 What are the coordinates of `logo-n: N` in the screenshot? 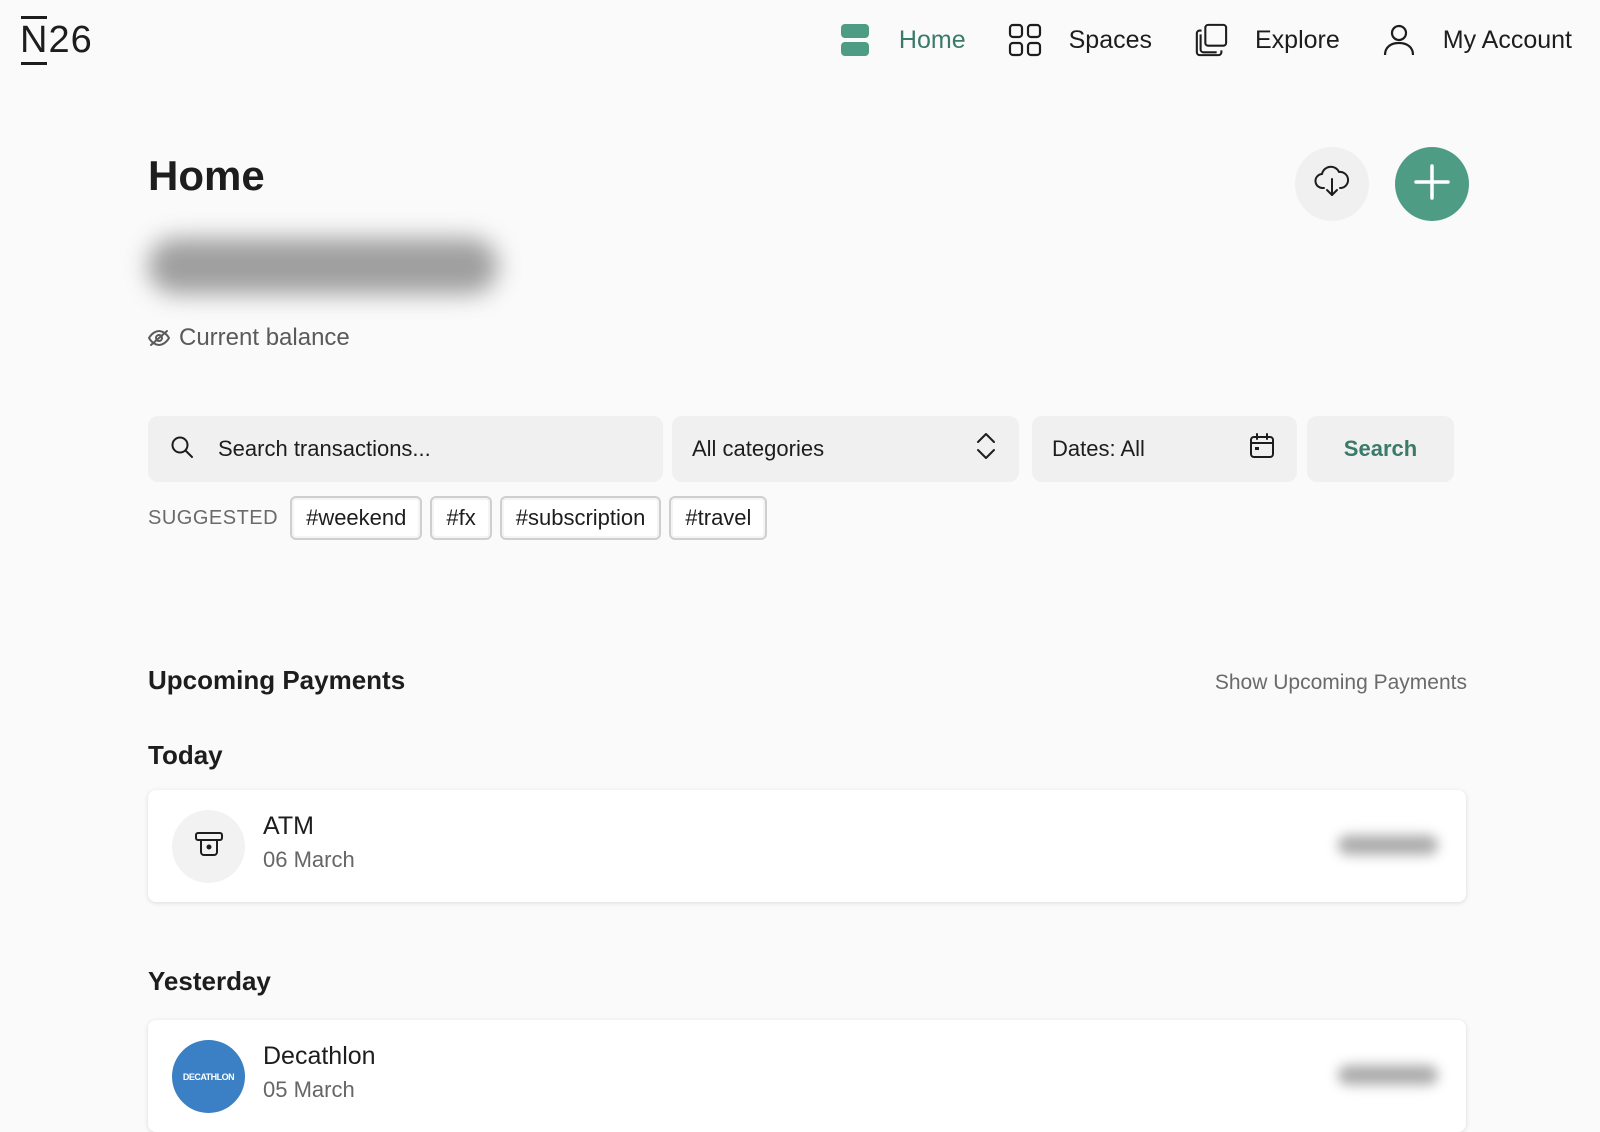 It's located at (34, 40).